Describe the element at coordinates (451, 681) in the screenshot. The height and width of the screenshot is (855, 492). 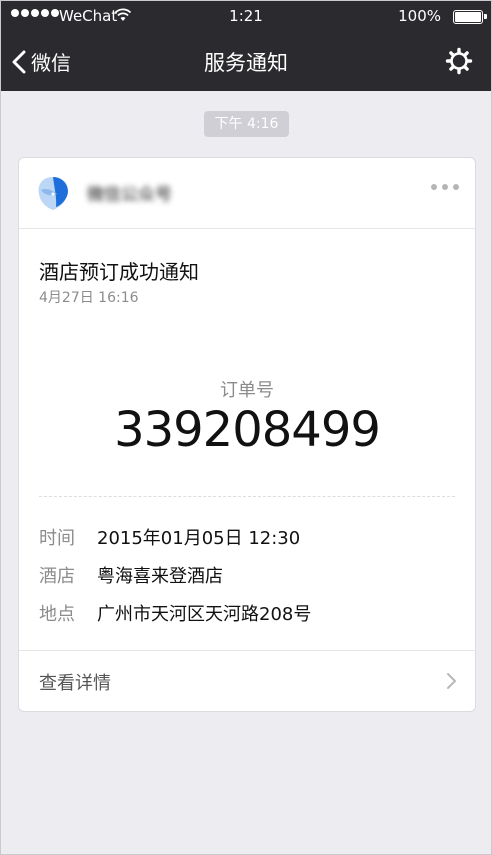
I see `chevron-right-icon` at that location.